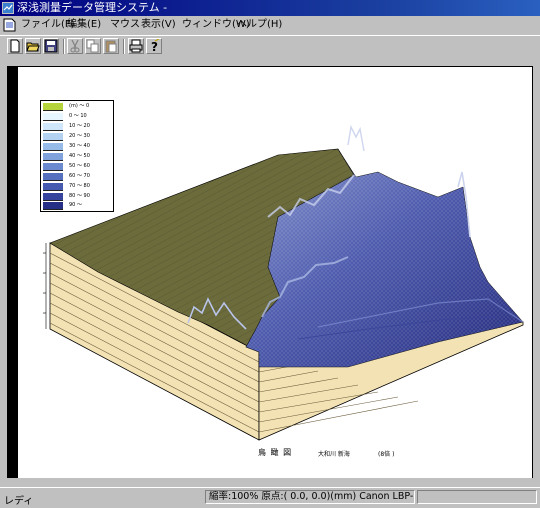  What do you see at coordinates (45, 286) in the screenshot?
I see `depth-axis-ticks` at bounding box center [45, 286].